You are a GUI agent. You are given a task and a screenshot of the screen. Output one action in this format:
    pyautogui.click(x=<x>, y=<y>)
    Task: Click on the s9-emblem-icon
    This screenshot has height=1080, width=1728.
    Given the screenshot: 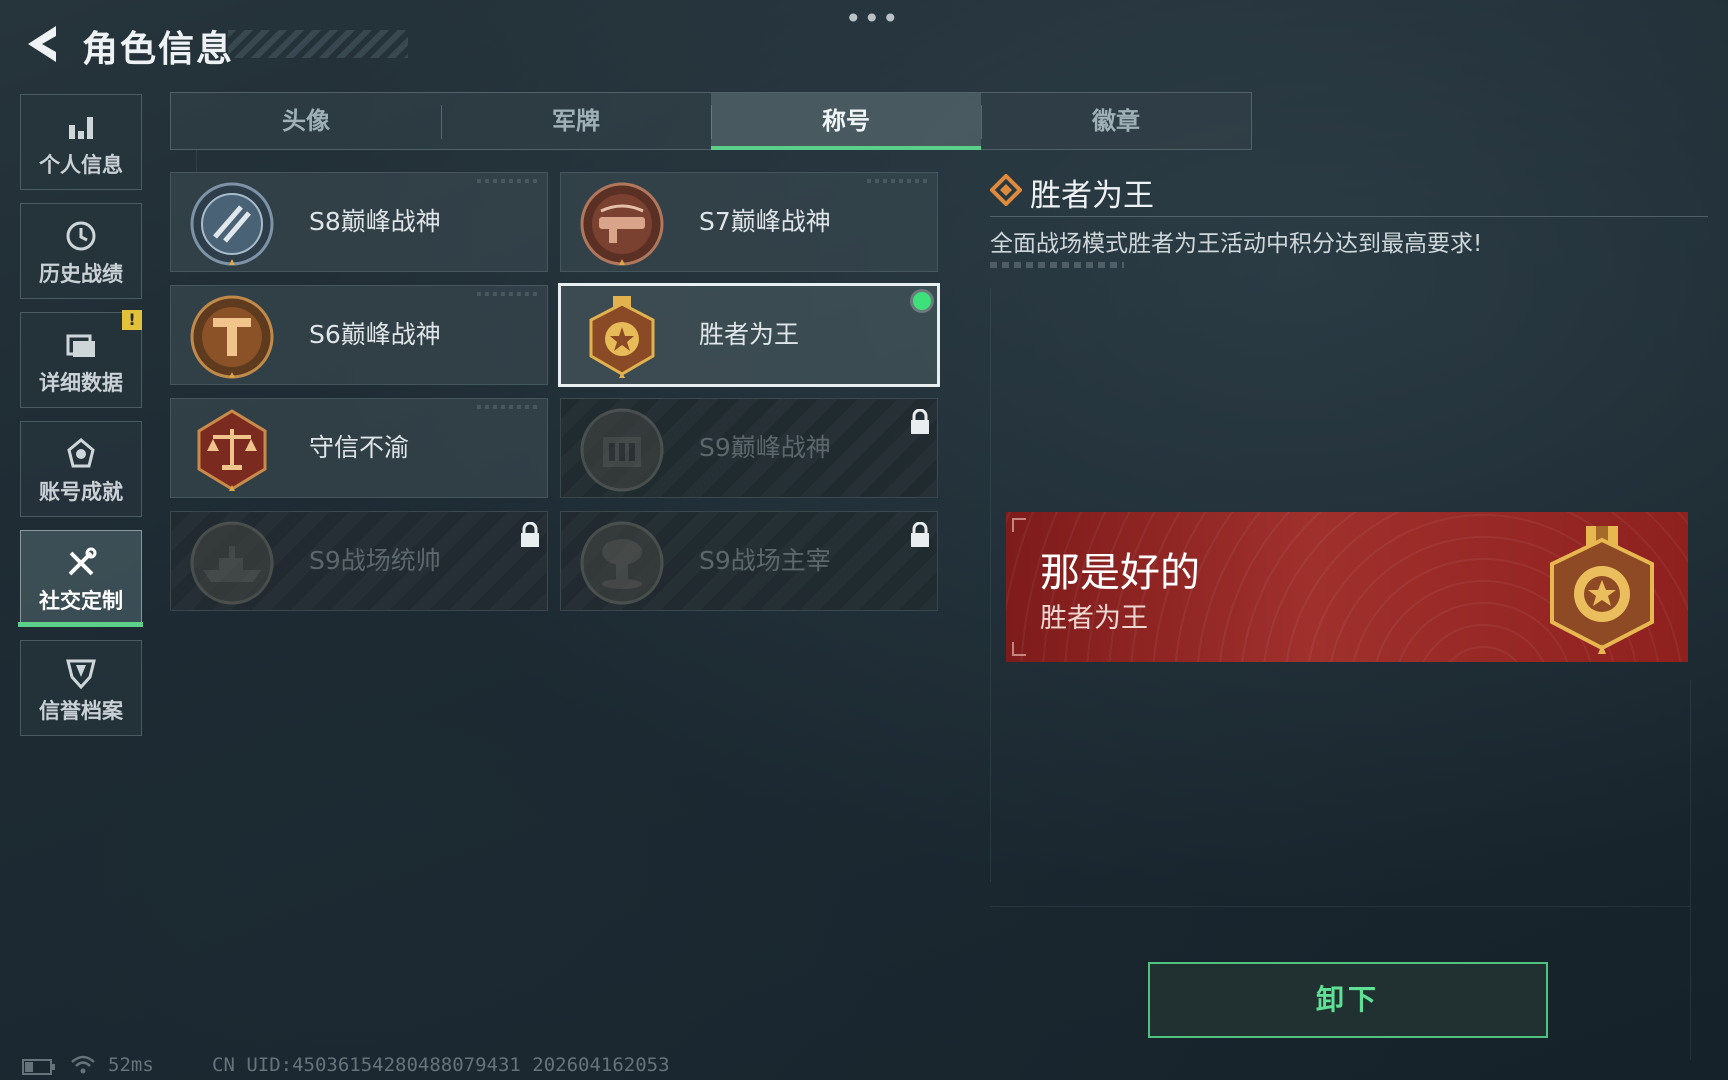 What is the action you would take?
    pyautogui.click(x=622, y=450)
    